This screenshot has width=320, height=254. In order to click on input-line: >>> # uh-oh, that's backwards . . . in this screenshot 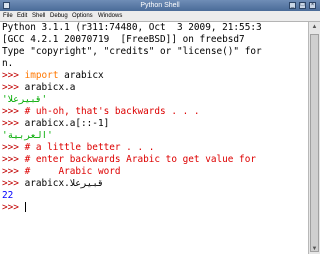, I will do `click(101, 112)`.